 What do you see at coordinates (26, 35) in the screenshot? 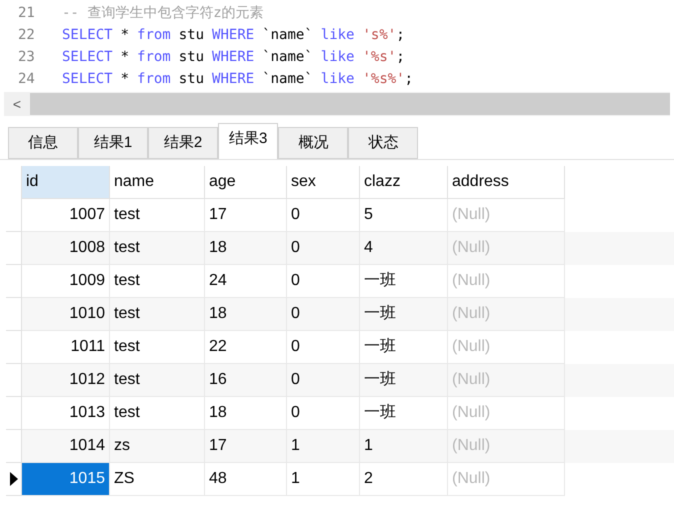
I see `line-number: 22` at bounding box center [26, 35].